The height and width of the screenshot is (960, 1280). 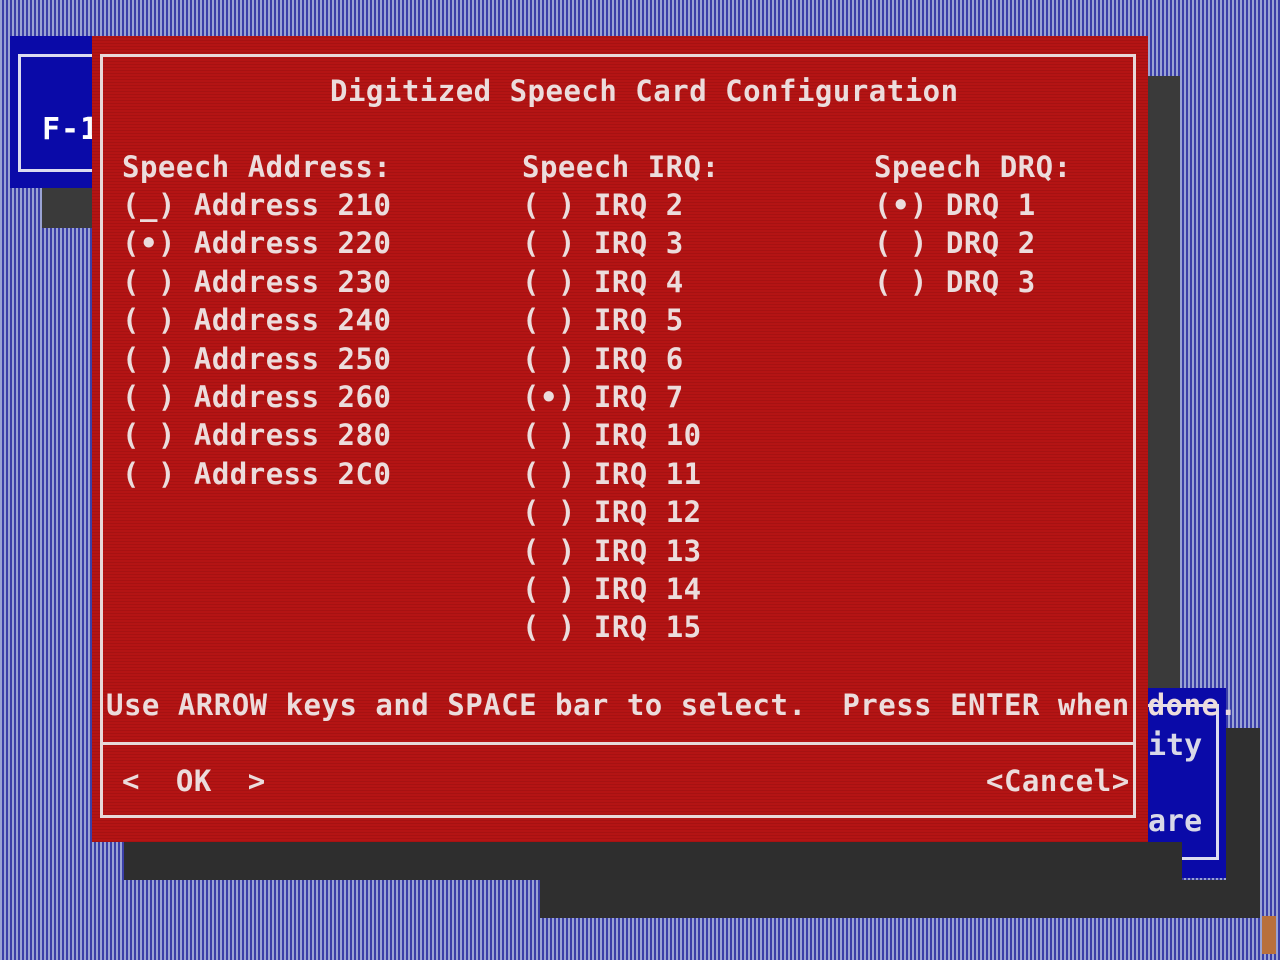 I want to click on address-radio-option: ( ) Address 250, so click(x=256, y=359).